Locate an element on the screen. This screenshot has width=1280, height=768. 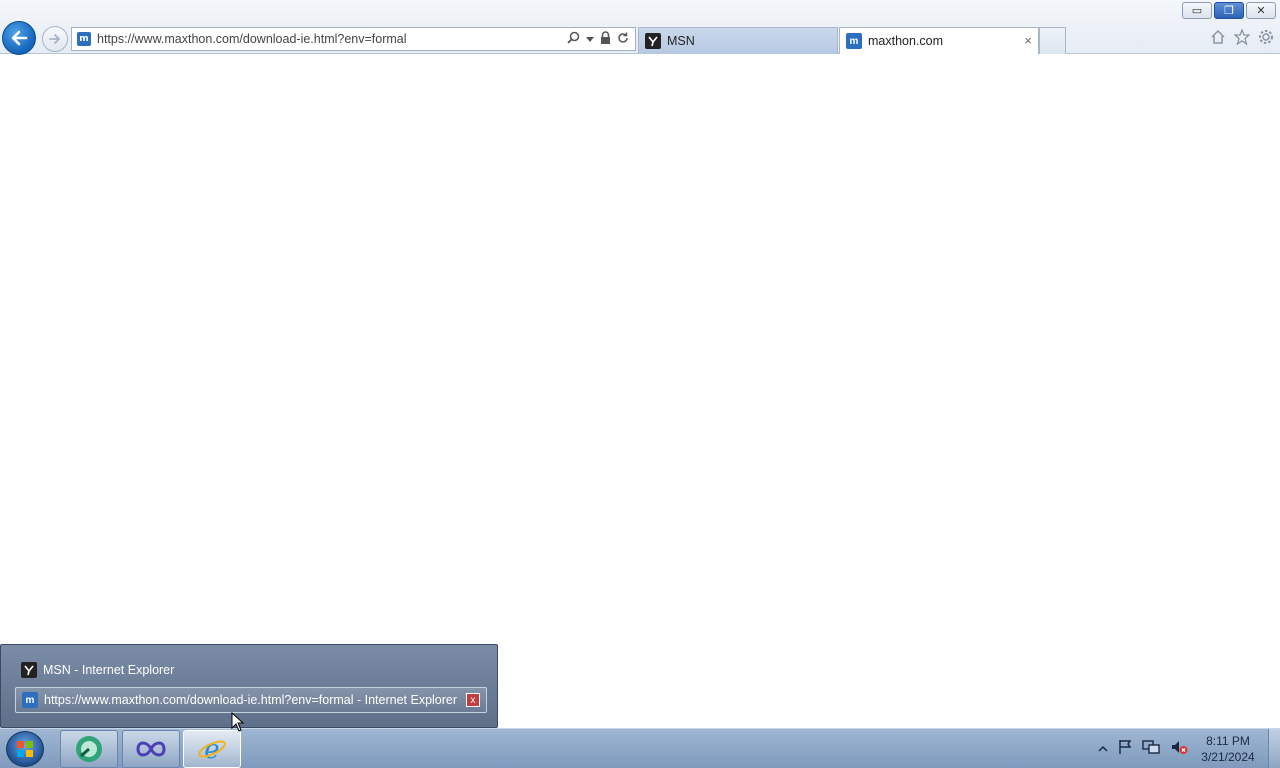
forward-arrow-icon is located at coordinates (55, 39).